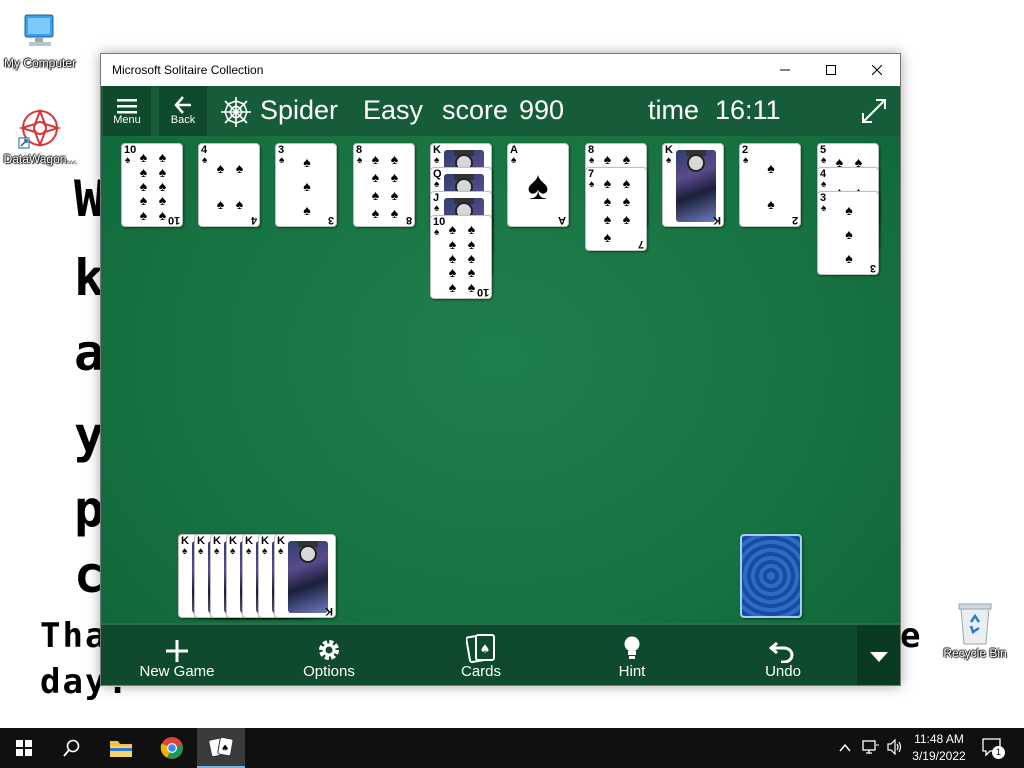 This screenshot has height=768, width=1024. Describe the element at coordinates (253, 220) in the screenshot. I see `card-rank-bottom: 4` at that location.